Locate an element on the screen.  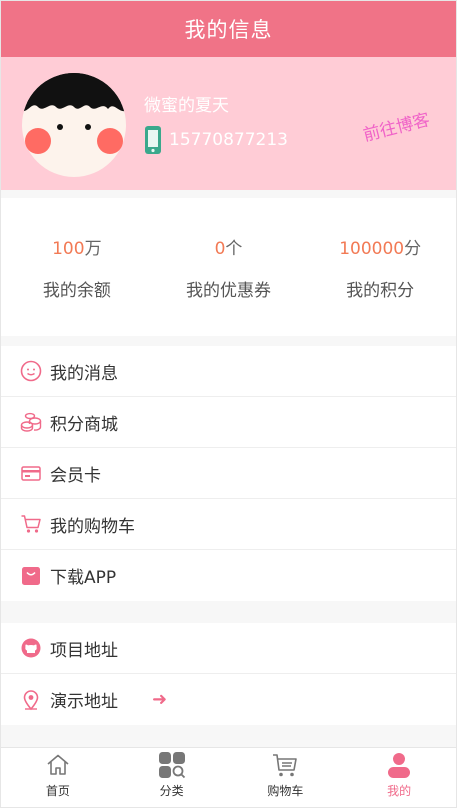
page-title: 我的信息 is located at coordinates (228, 30).